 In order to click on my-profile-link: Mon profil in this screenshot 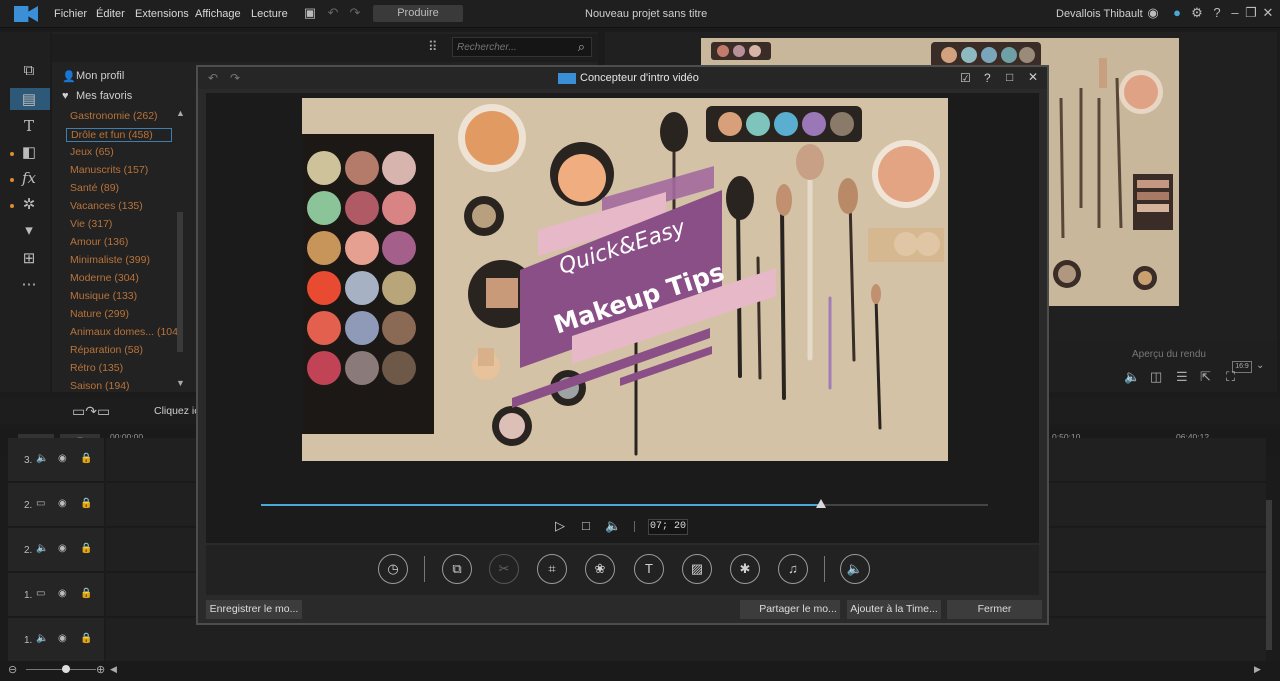, I will do `click(100, 76)`.